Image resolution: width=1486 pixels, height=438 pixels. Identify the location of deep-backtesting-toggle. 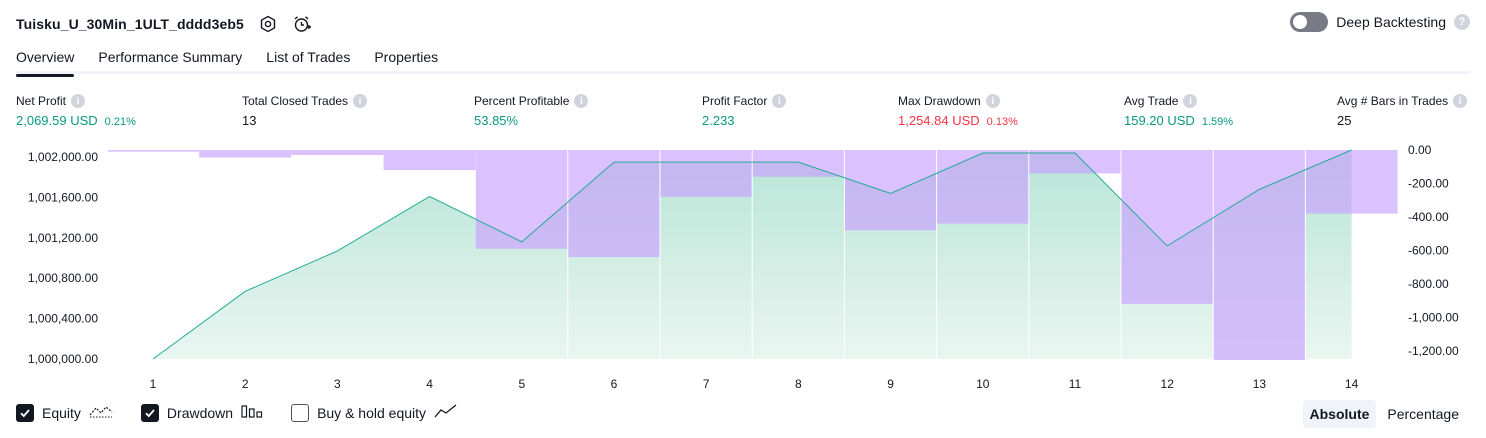
(1309, 22).